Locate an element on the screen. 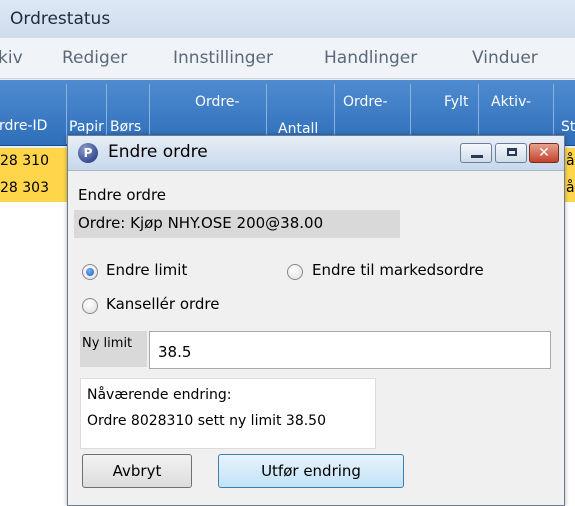 The width and height of the screenshot is (575, 506). maximize-icon is located at coordinates (512, 152).